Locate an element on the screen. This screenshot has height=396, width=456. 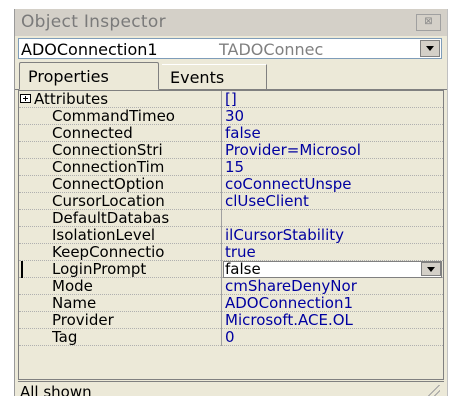
property-row-connected: Connected false is located at coordinates (231, 133).